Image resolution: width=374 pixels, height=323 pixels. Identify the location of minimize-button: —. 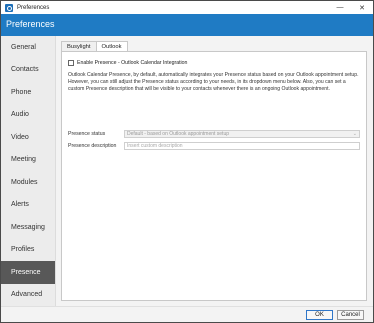
(340, 7).